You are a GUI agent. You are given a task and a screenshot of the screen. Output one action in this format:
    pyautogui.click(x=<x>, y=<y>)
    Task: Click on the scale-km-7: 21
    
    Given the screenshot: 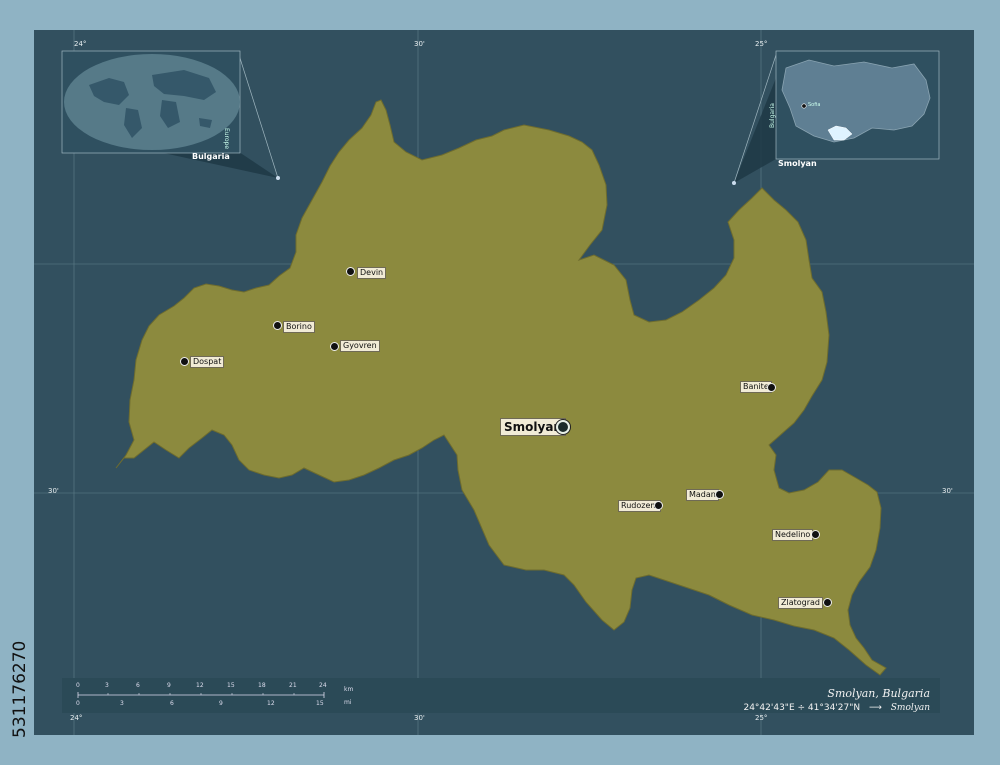 What is the action you would take?
    pyautogui.click(x=293, y=685)
    